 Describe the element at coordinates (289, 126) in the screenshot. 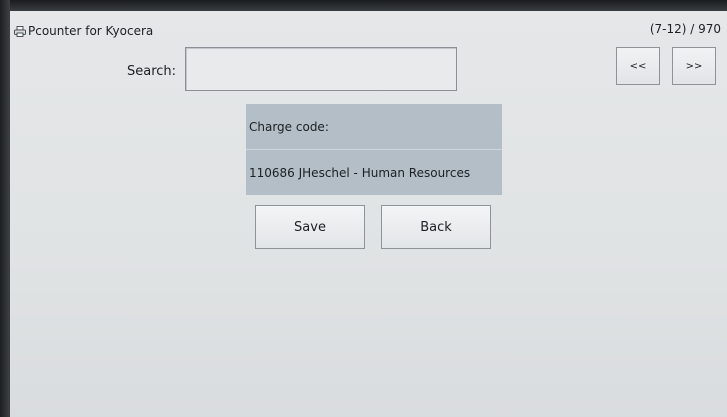

I see `charge-code-label: Charge code:` at that location.